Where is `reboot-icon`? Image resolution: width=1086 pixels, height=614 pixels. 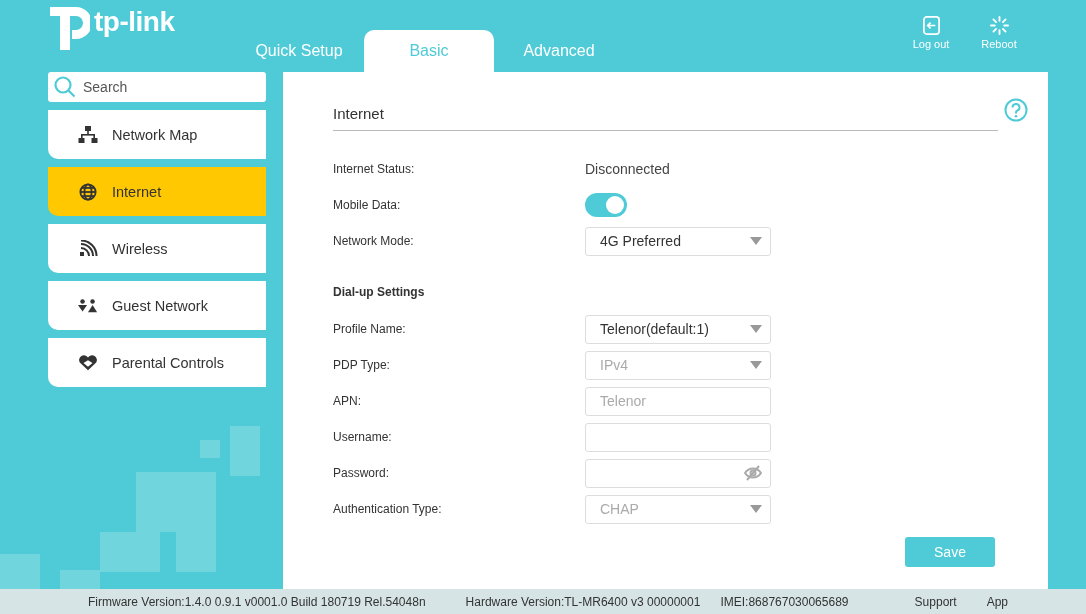
reboot-icon is located at coordinates (999, 25).